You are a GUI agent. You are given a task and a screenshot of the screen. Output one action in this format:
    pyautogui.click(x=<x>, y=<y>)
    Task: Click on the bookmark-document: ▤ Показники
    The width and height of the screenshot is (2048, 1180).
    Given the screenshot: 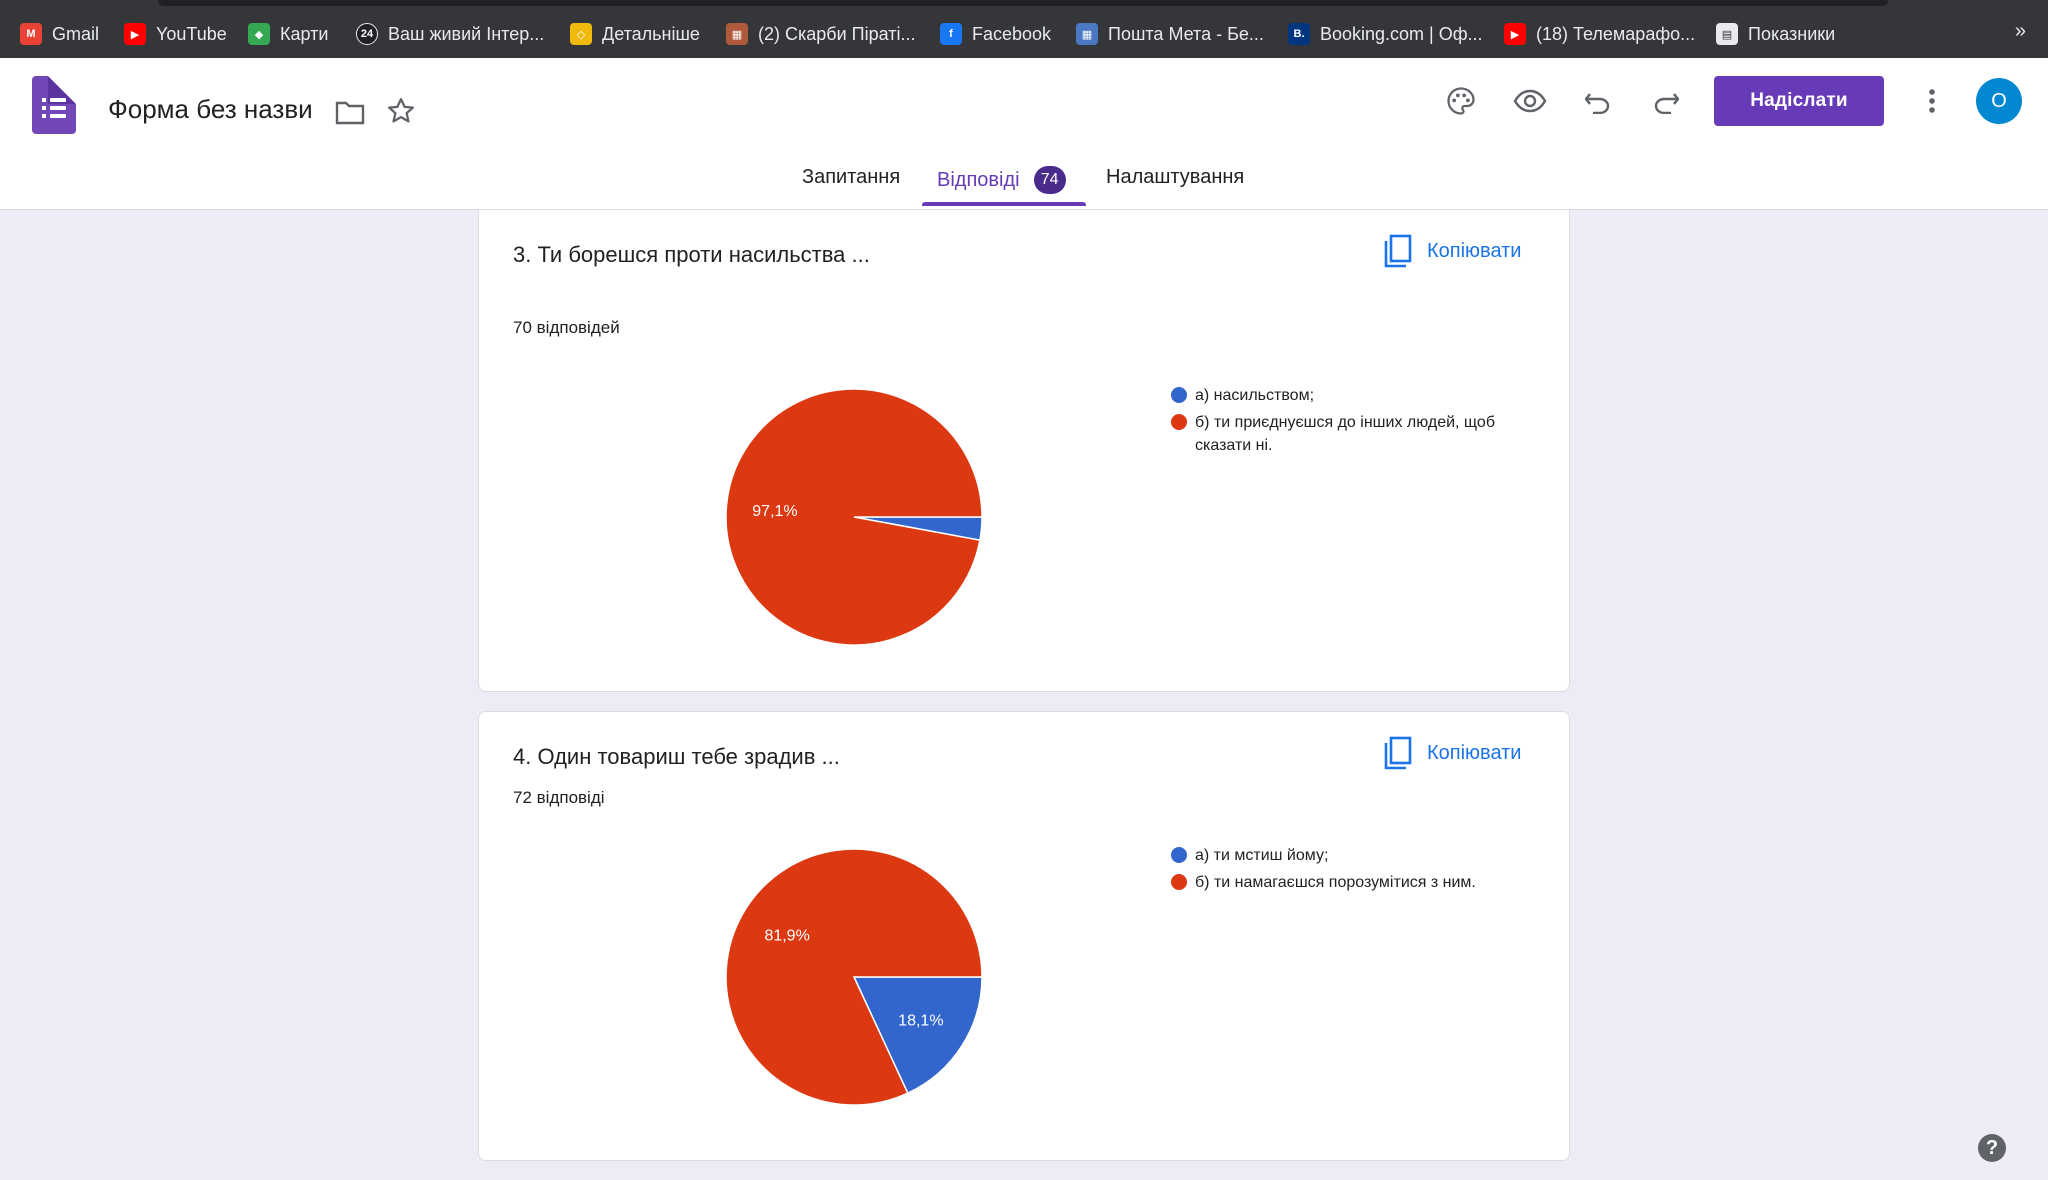 What is the action you would take?
    pyautogui.click(x=1775, y=34)
    